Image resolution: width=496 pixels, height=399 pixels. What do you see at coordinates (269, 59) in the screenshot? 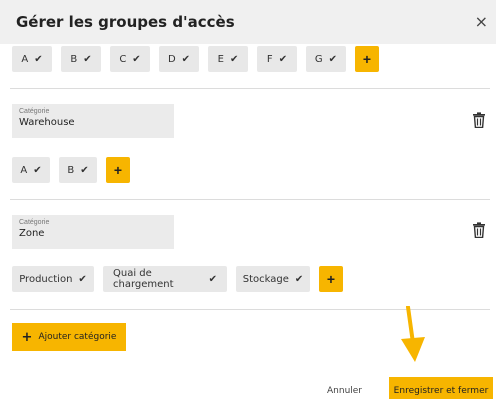
I see `tag-label: F` at bounding box center [269, 59].